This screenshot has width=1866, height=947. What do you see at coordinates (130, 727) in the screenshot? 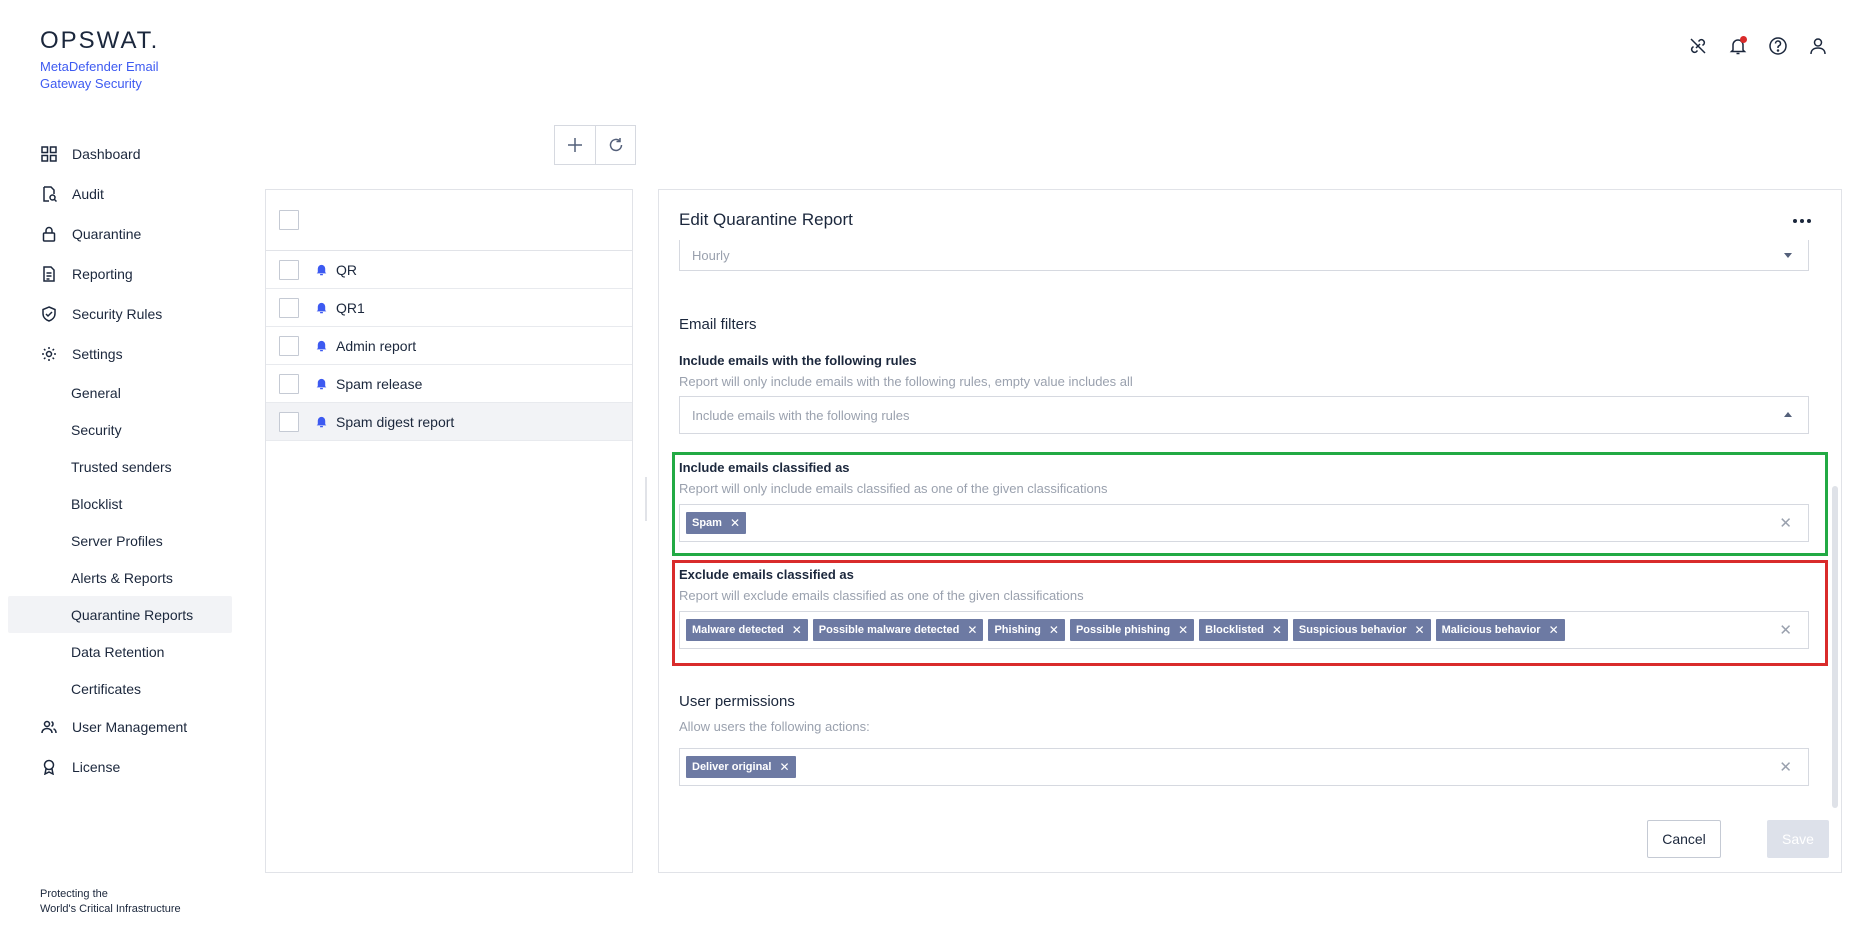
I see `nav-label: User Management` at bounding box center [130, 727].